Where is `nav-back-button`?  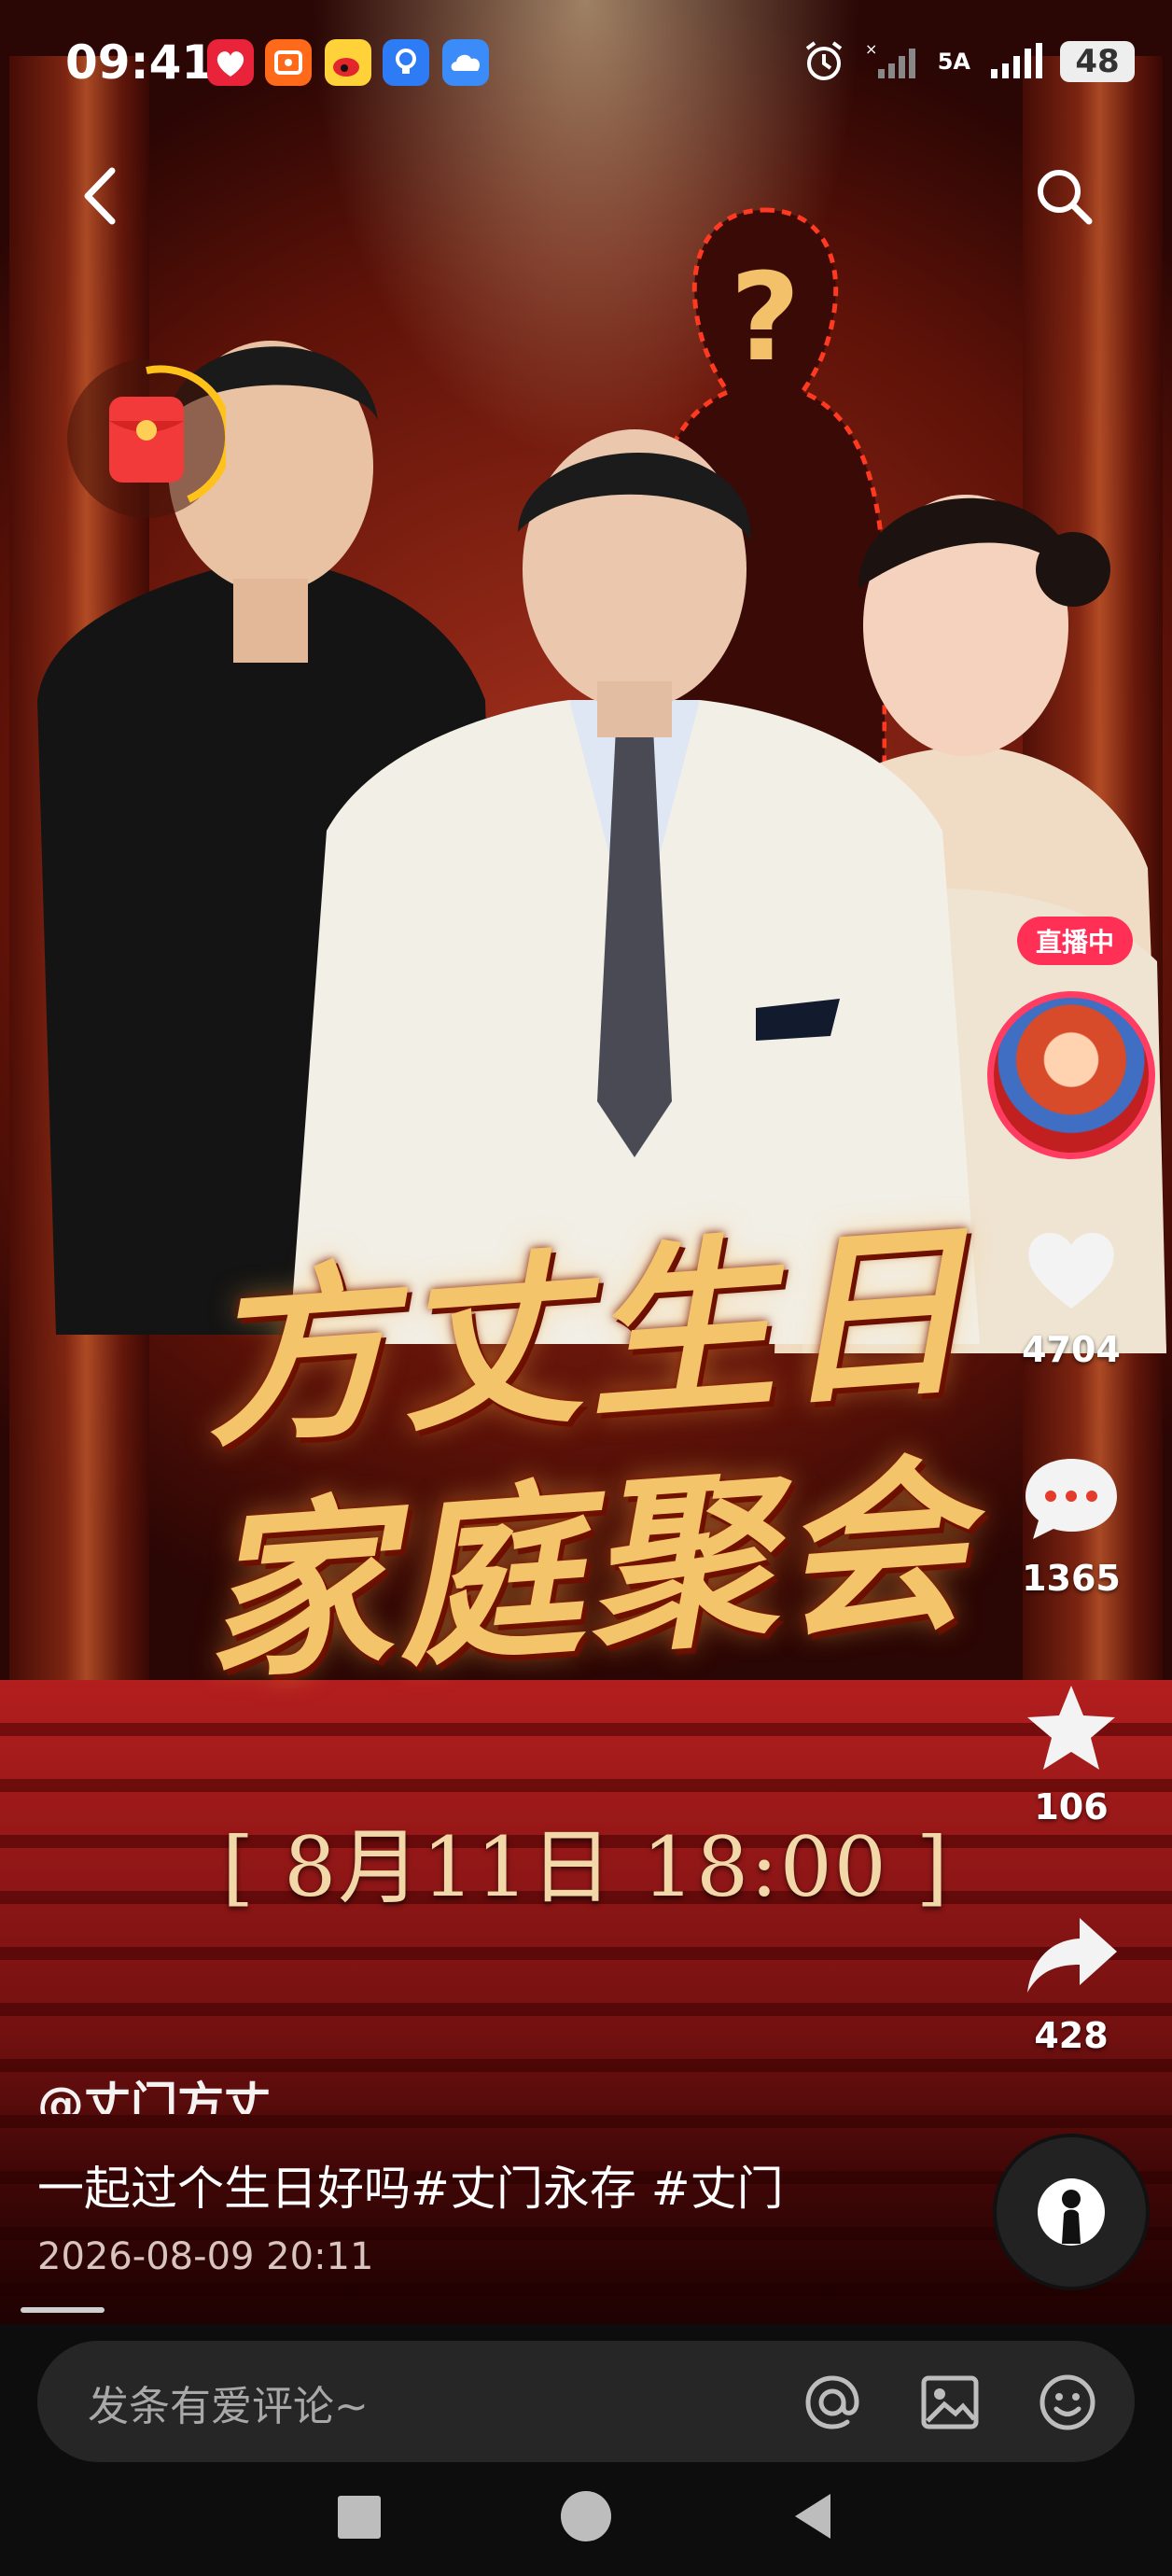
nav-back-button is located at coordinates (814, 2516).